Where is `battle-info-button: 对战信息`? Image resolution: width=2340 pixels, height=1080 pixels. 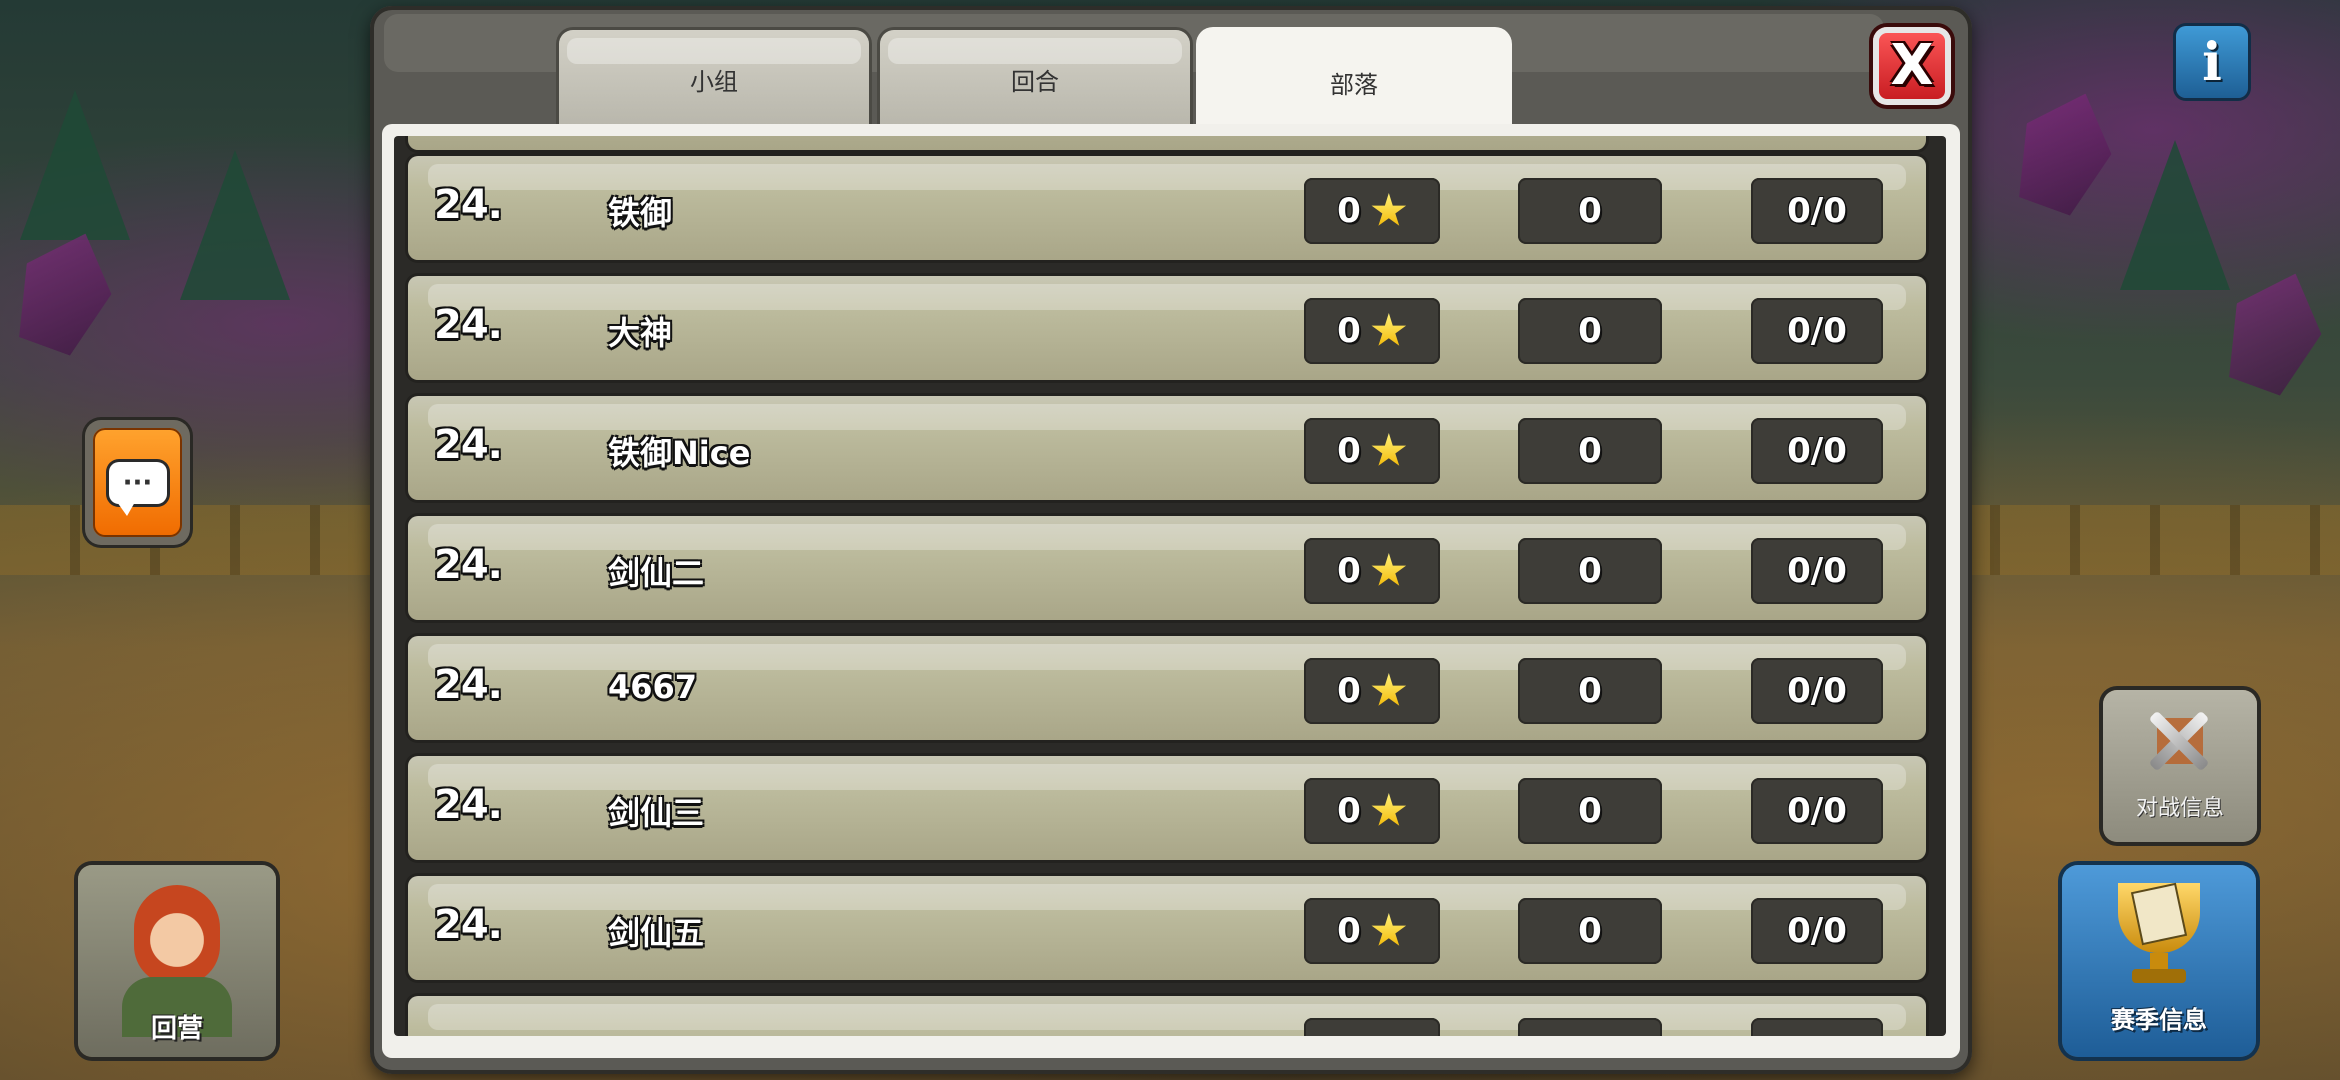 battle-info-button: 对战信息 is located at coordinates (2180, 766).